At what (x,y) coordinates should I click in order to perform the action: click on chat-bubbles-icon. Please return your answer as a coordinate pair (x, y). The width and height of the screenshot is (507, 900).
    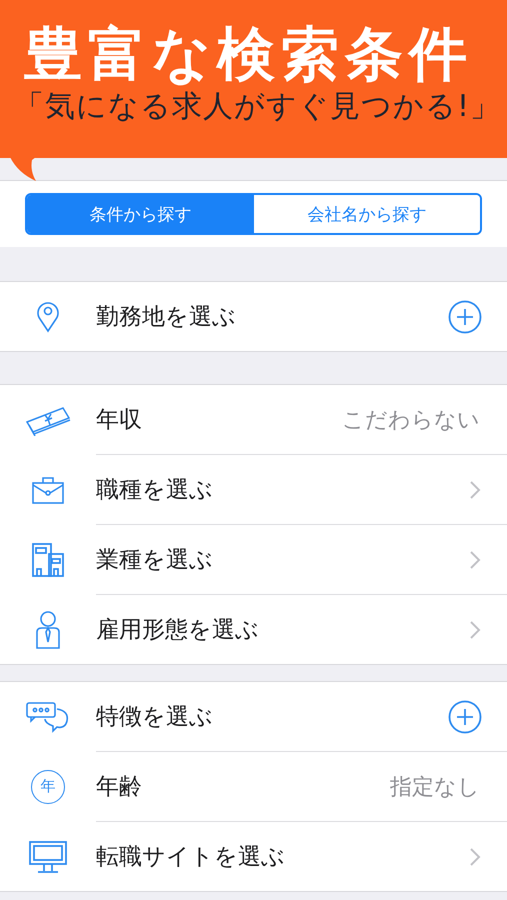
    Looking at the image, I should click on (48, 716).